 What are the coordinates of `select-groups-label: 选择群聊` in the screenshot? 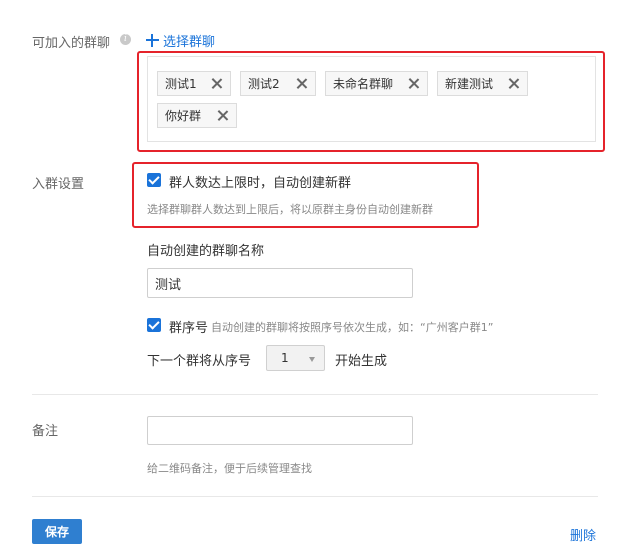 It's located at (189, 42).